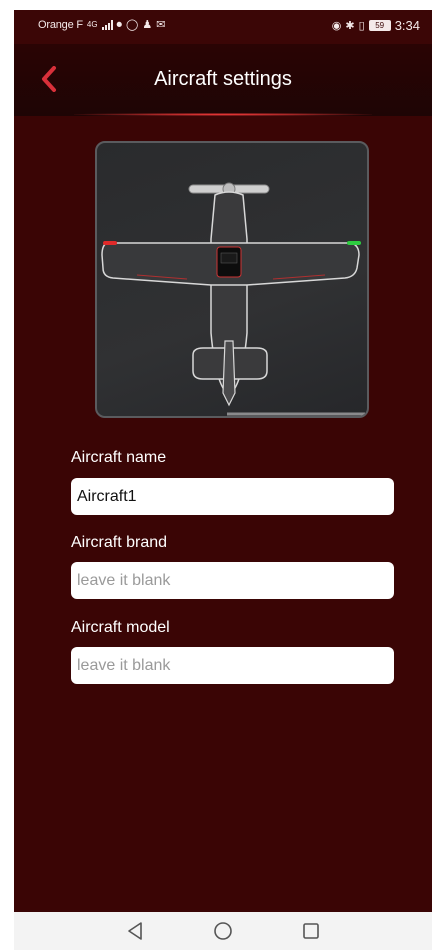 This screenshot has height=950, width=446. Describe the element at coordinates (92, 24) in the screenshot. I see `network-label: 4G` at that location.